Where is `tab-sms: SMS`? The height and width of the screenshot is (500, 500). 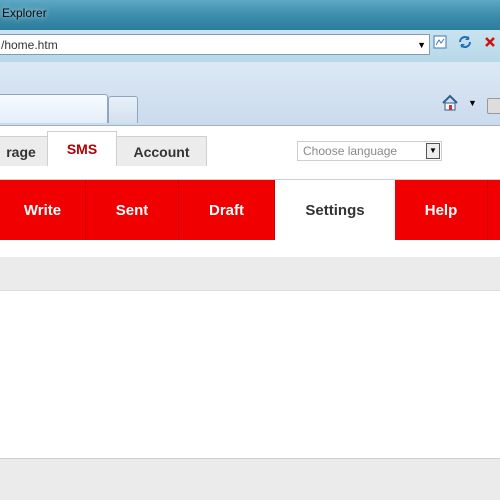 tab-sms: SMS is located at coordinates (82, 148).